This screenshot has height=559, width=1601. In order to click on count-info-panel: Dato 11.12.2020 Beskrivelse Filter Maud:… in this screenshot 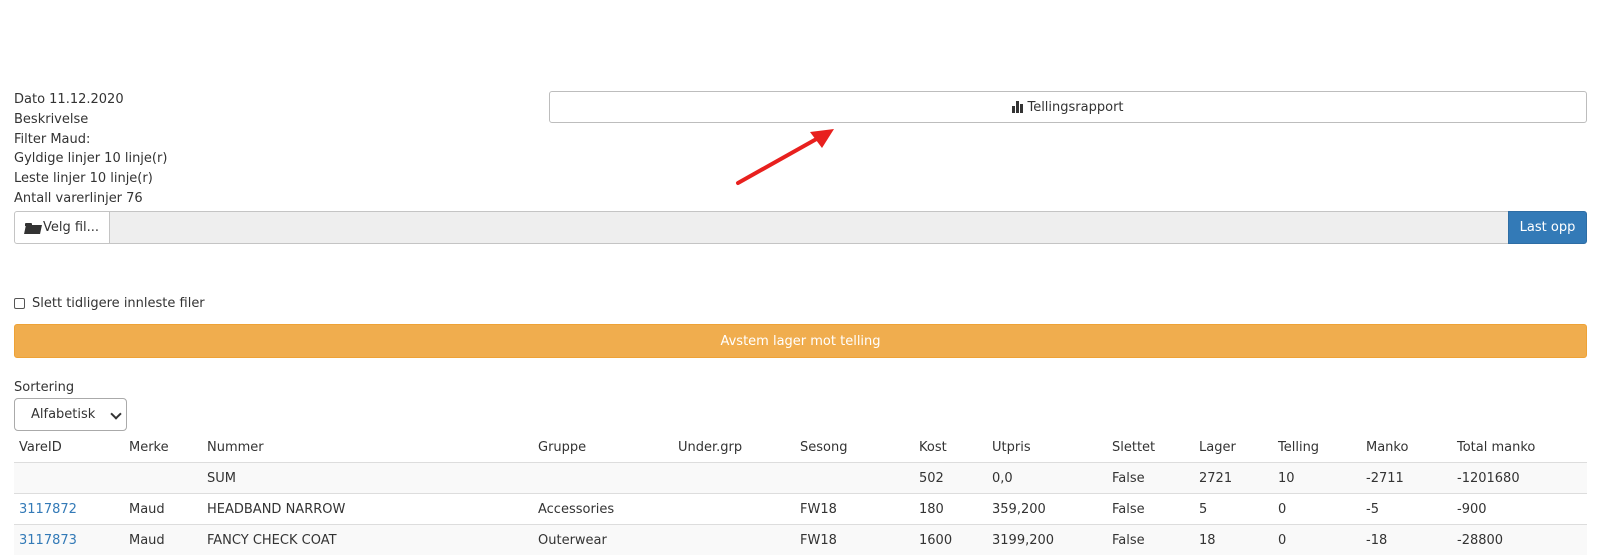, I will do `click(90, 149)`.